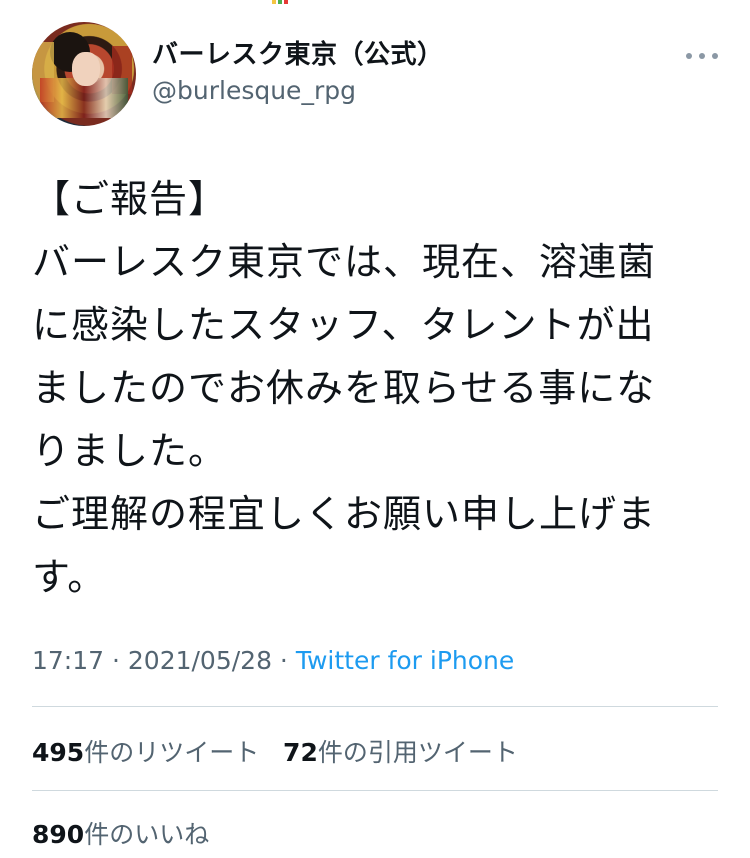 This screenshot has width=750, height=858. I want to click on likes-label: 件のいいね, so click(147, 834).